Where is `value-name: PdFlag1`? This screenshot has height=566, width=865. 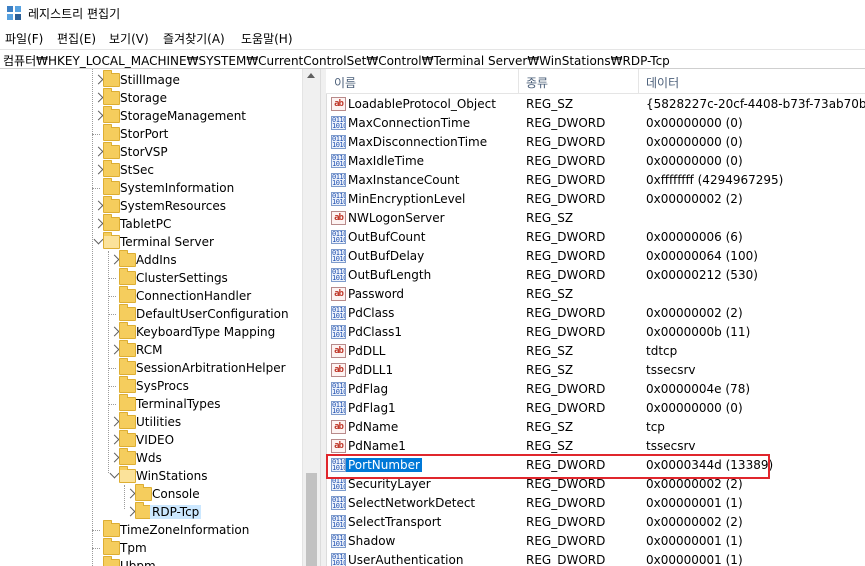 value-name: PdFlag1 is located at coordinates (372, 408).